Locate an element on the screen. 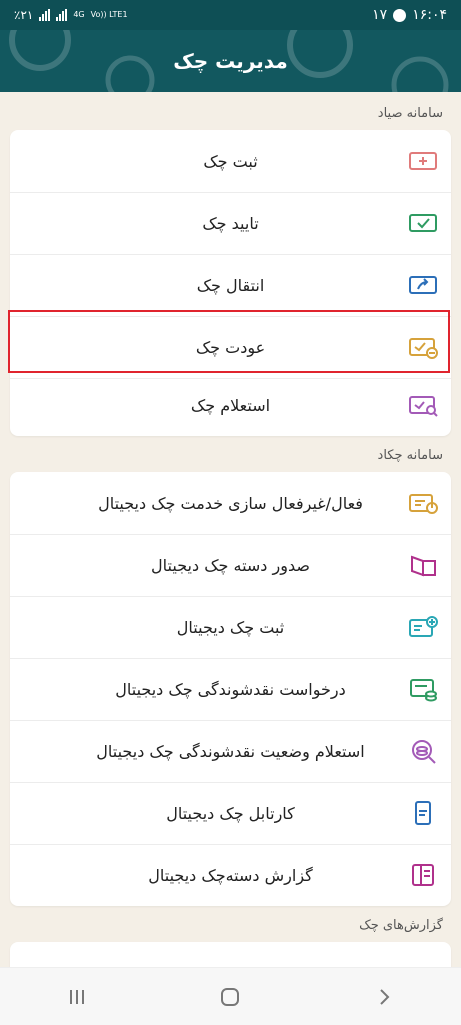 The width and height of the screenshot is (461, 1025). cheque-approve-icon is located at coordinates (423, 223).